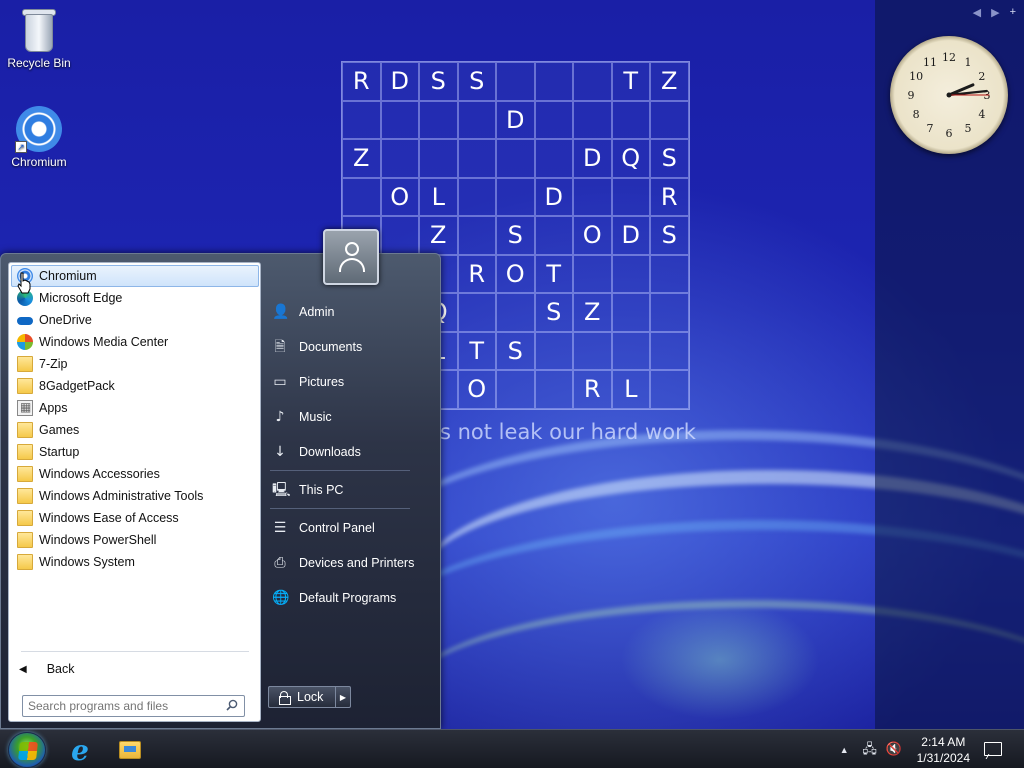 The image size is (1024, 768). I want to click on clock-numeral: 12, so click(949, 57).